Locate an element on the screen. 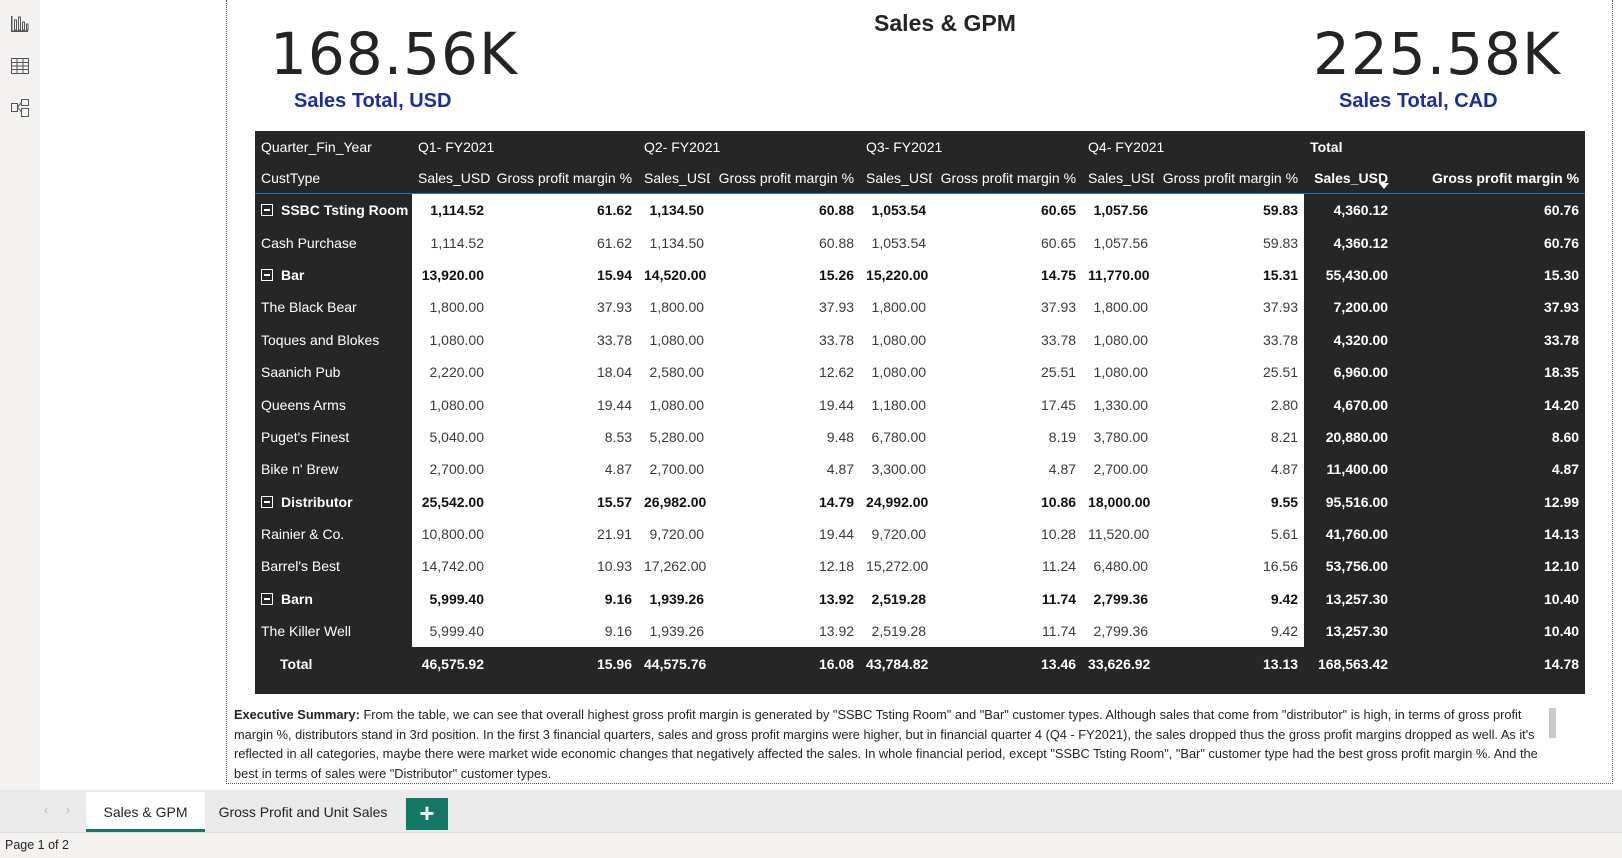 The height and width of the screenshot is (858, 1622). sales-usd-cell: 15,220.00 is located at coordinates (896, 275).